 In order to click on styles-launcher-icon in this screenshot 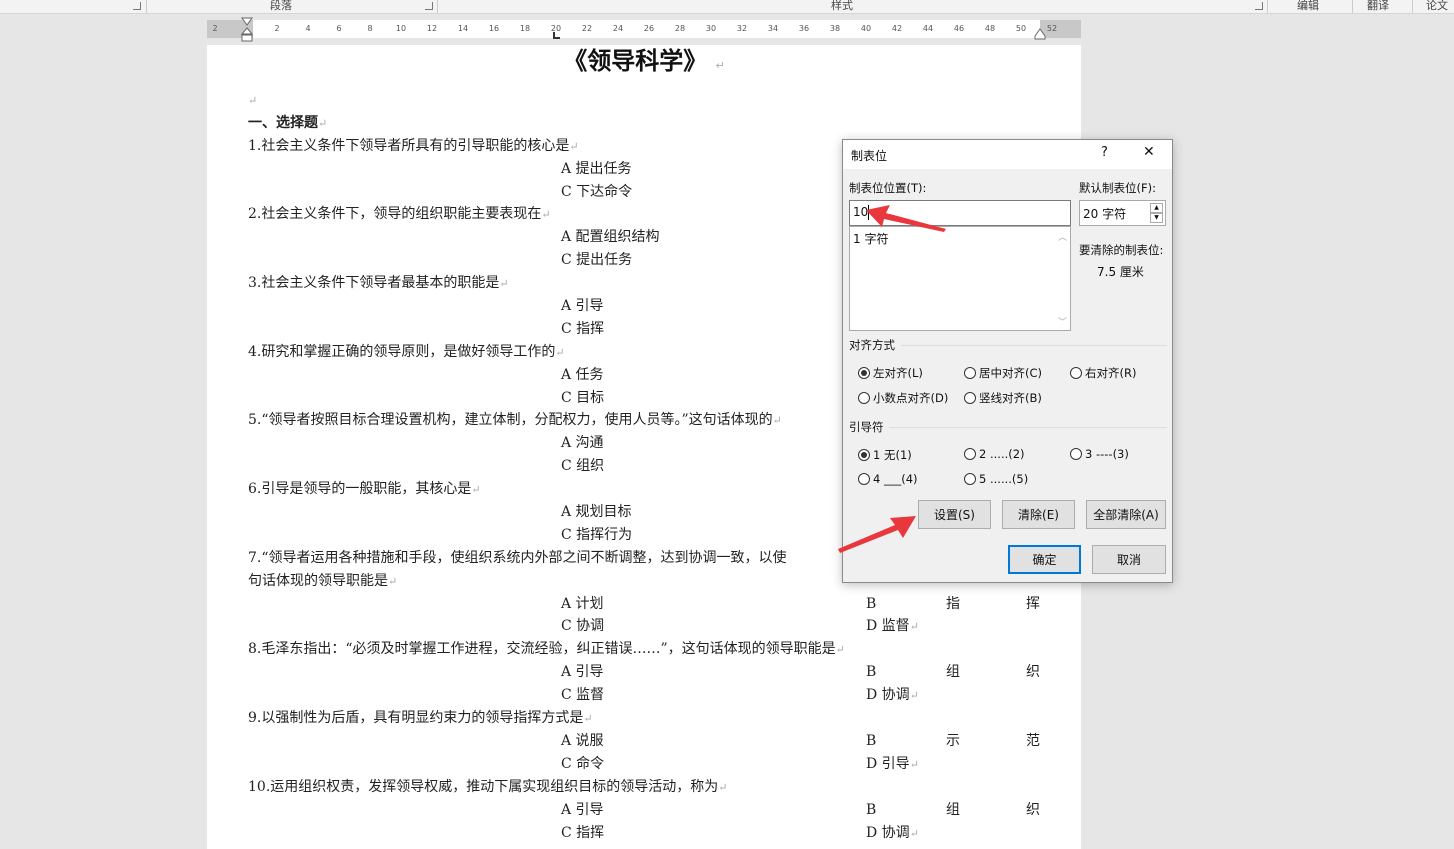, I will do `click(1259, 6)`.